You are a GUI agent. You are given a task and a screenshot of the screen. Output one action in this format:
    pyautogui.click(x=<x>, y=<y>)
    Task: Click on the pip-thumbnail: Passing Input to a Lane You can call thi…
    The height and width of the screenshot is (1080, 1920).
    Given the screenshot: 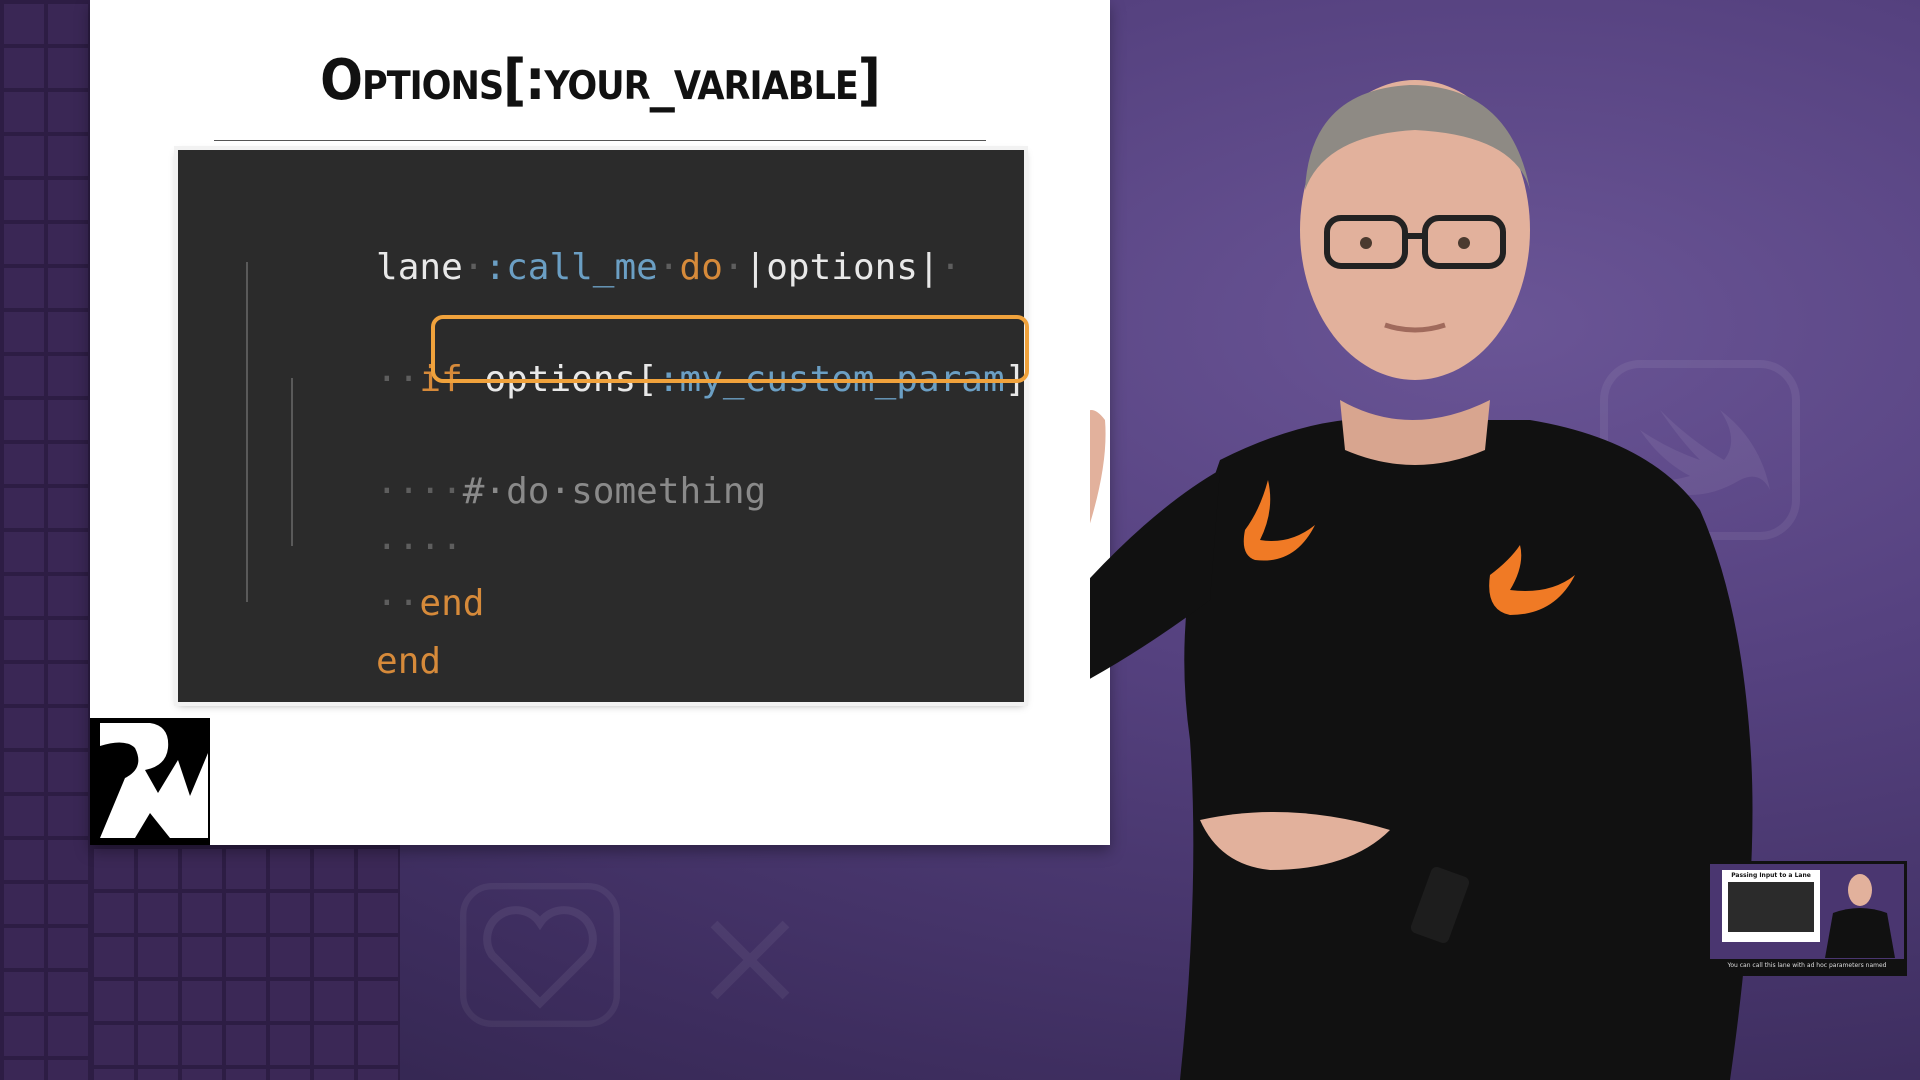 What is the action you would take?
    pyautogui.click(x=1807, y=918)
    